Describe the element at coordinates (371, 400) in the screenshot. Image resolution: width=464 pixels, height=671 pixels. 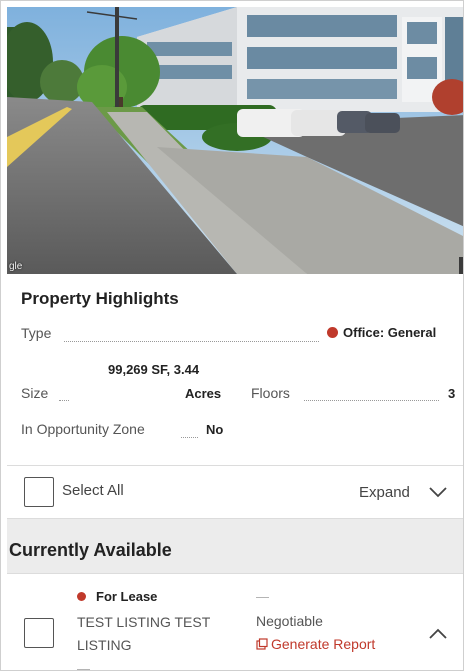
I see `floors-leader-dots` at that location.